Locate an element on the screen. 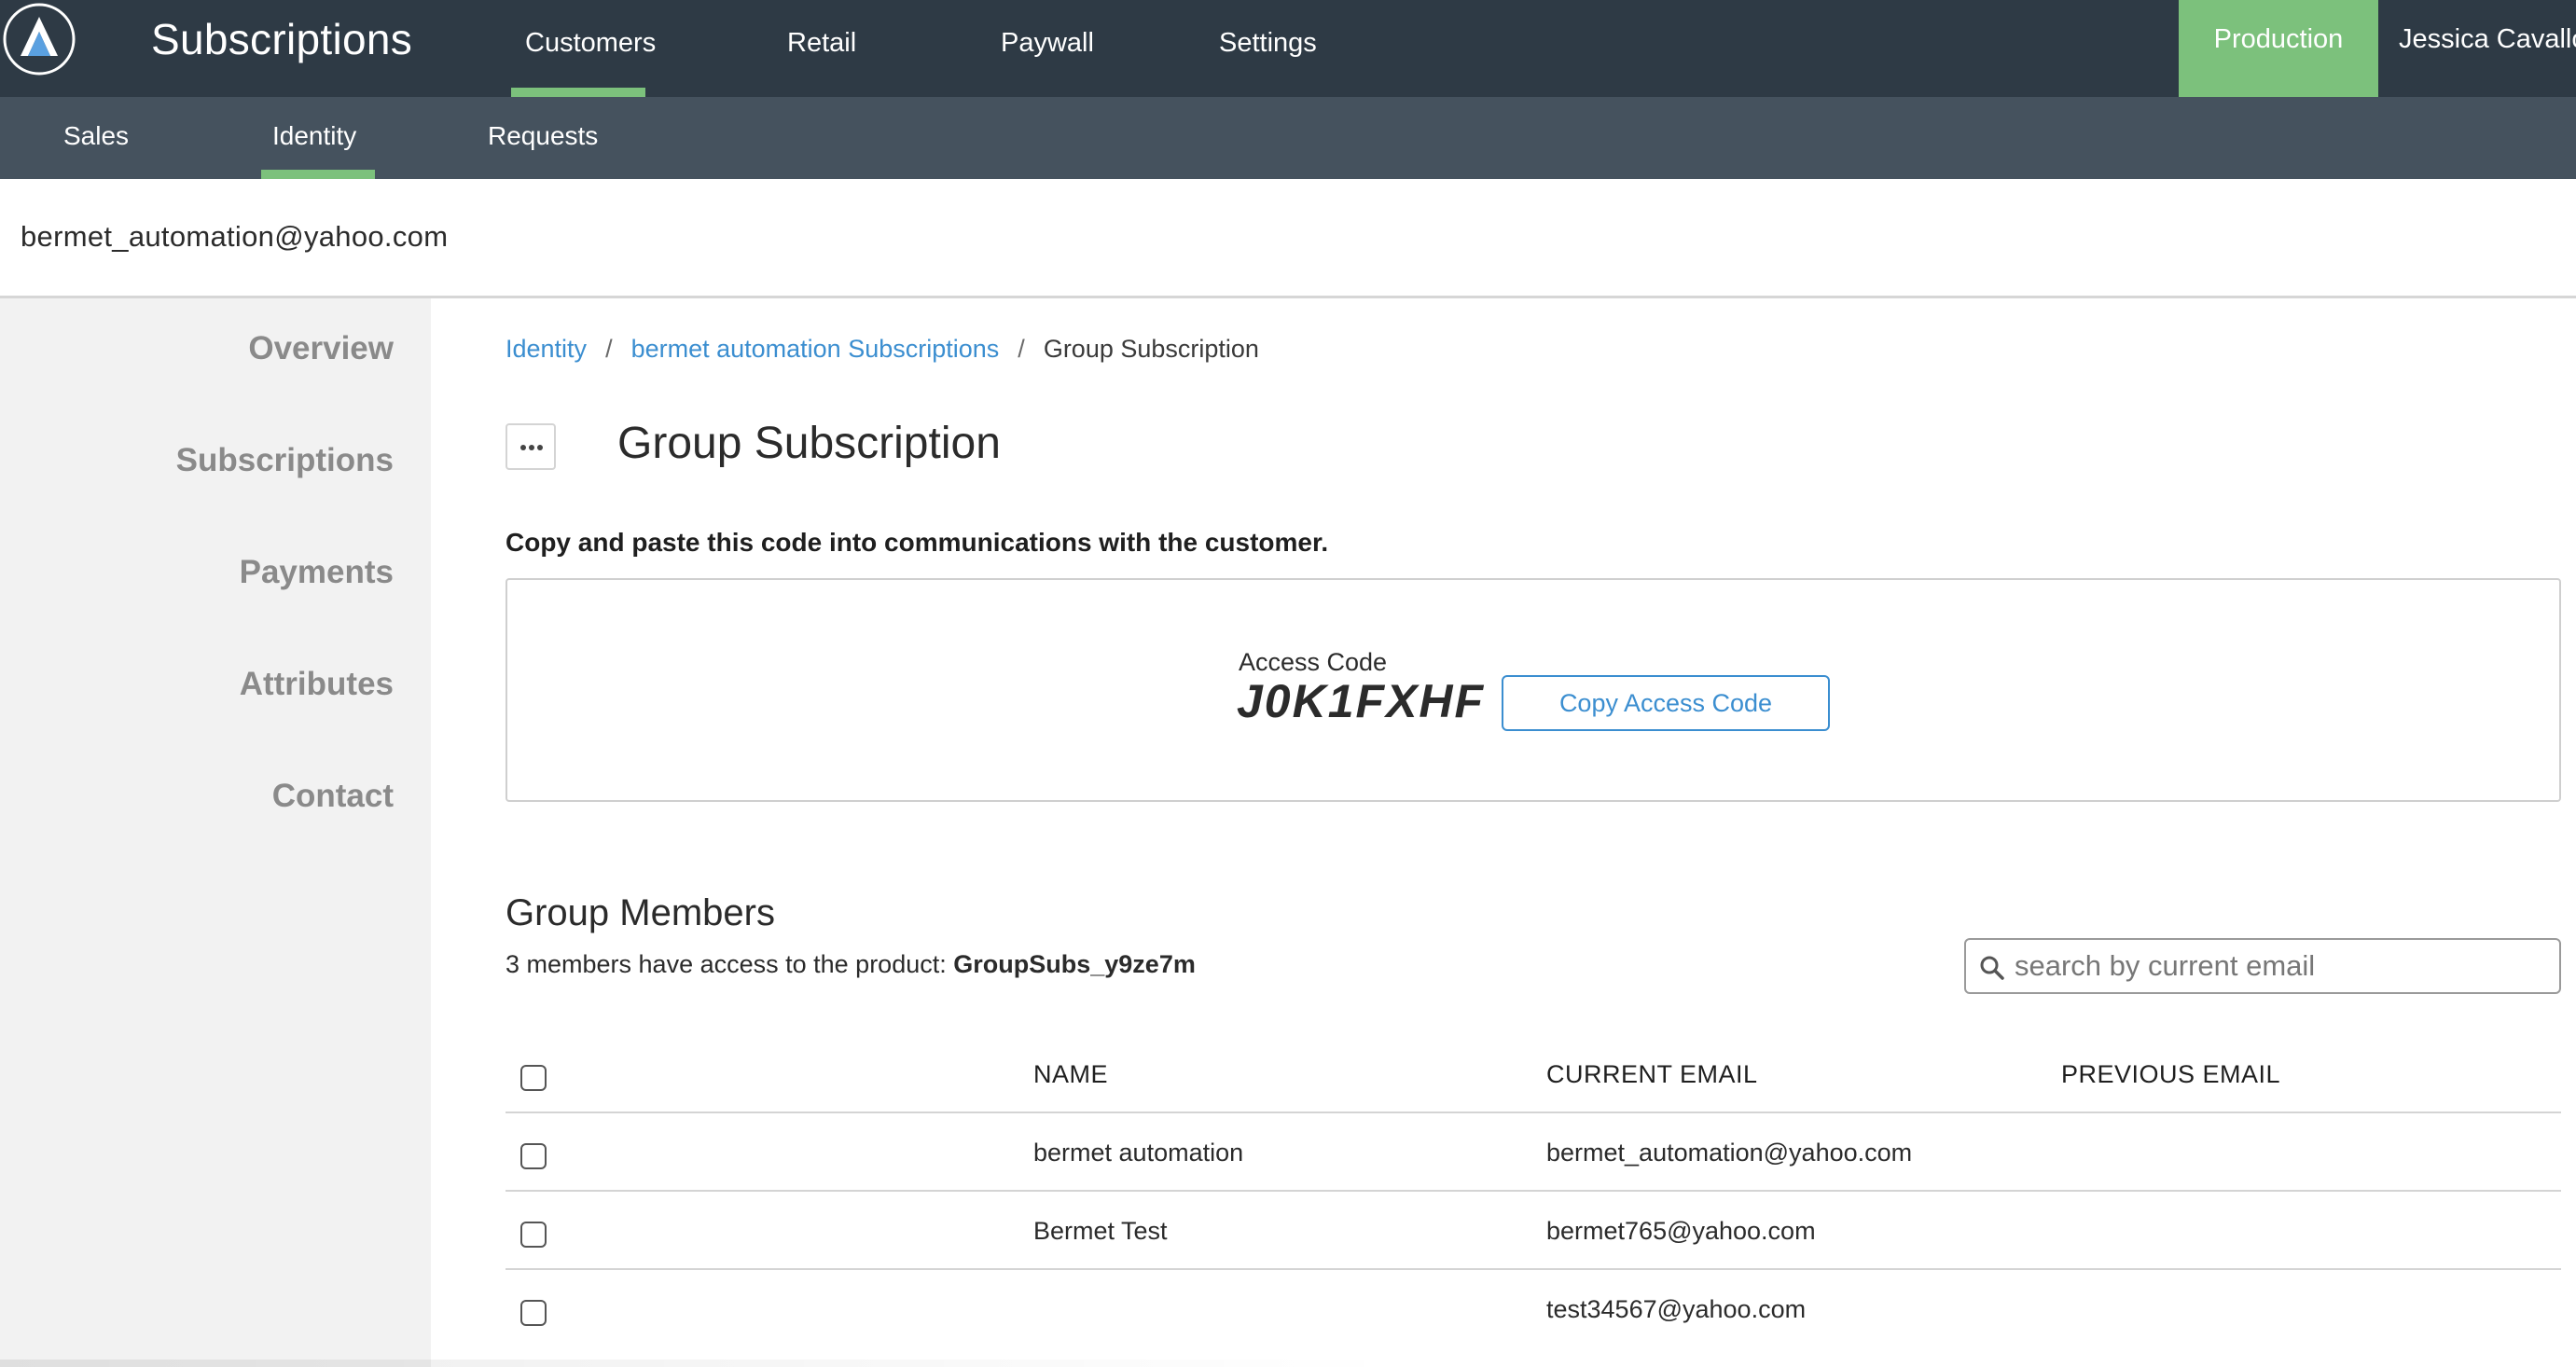 The image size is (2576, 1367). more-actions-button is located at coordinates (531, 446).